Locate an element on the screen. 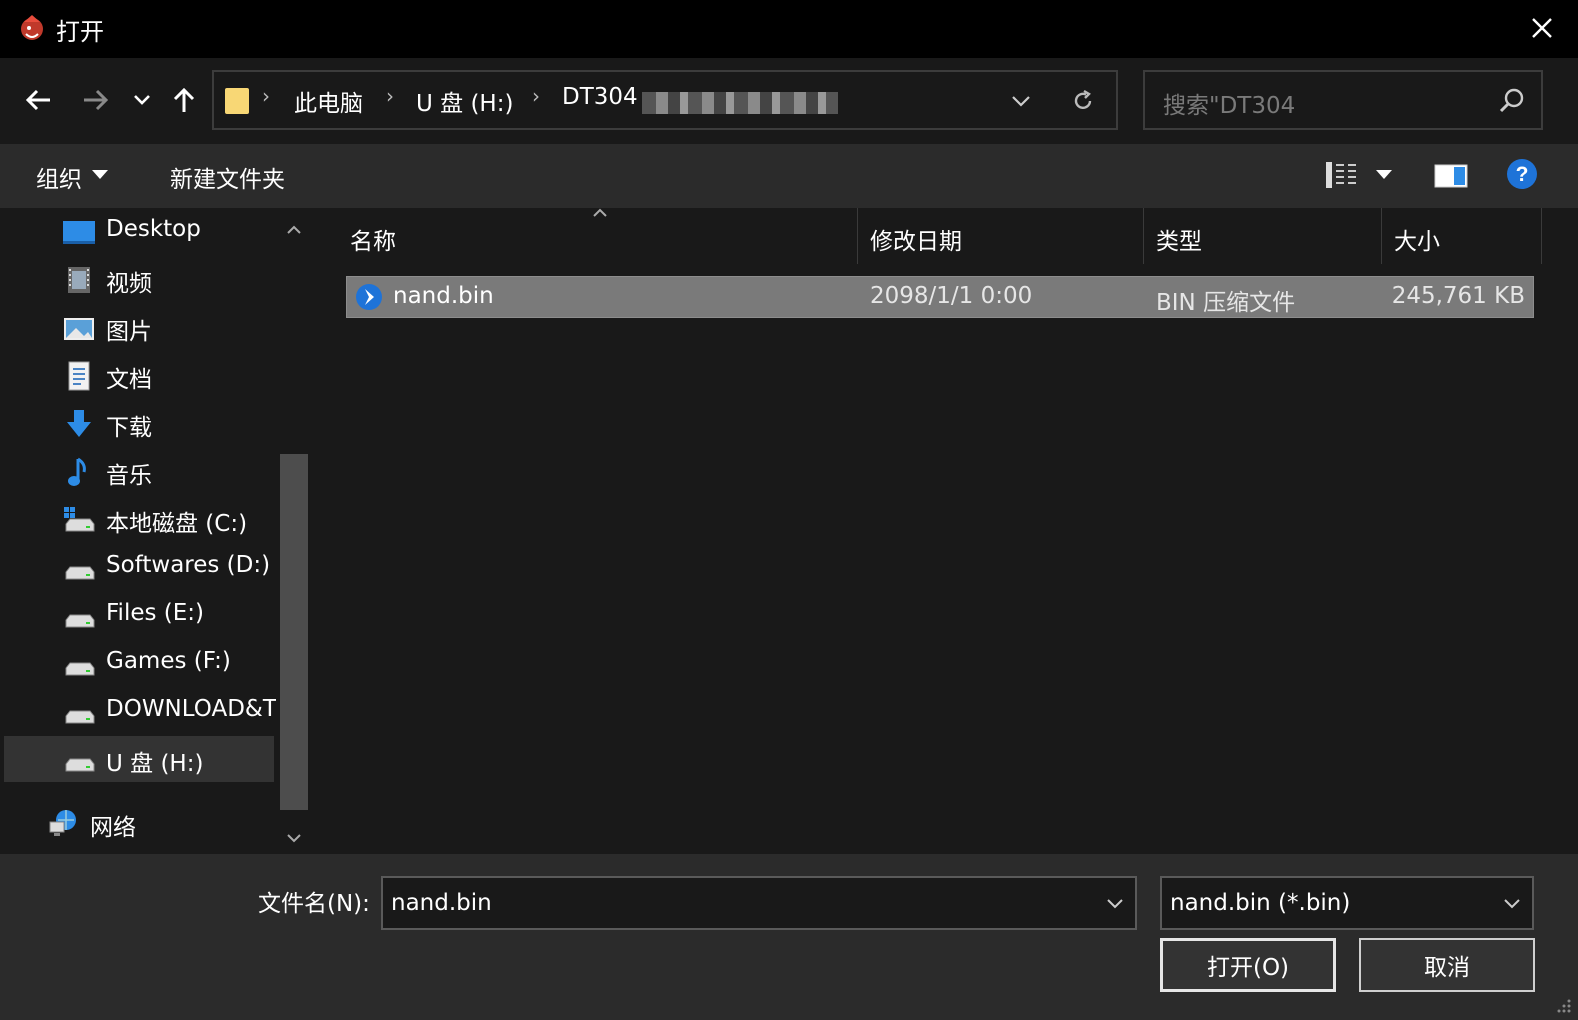 Image resolution: width=1578 pixels, height=1020 pixels. desktop-icon is located at coordinates (79, 232).